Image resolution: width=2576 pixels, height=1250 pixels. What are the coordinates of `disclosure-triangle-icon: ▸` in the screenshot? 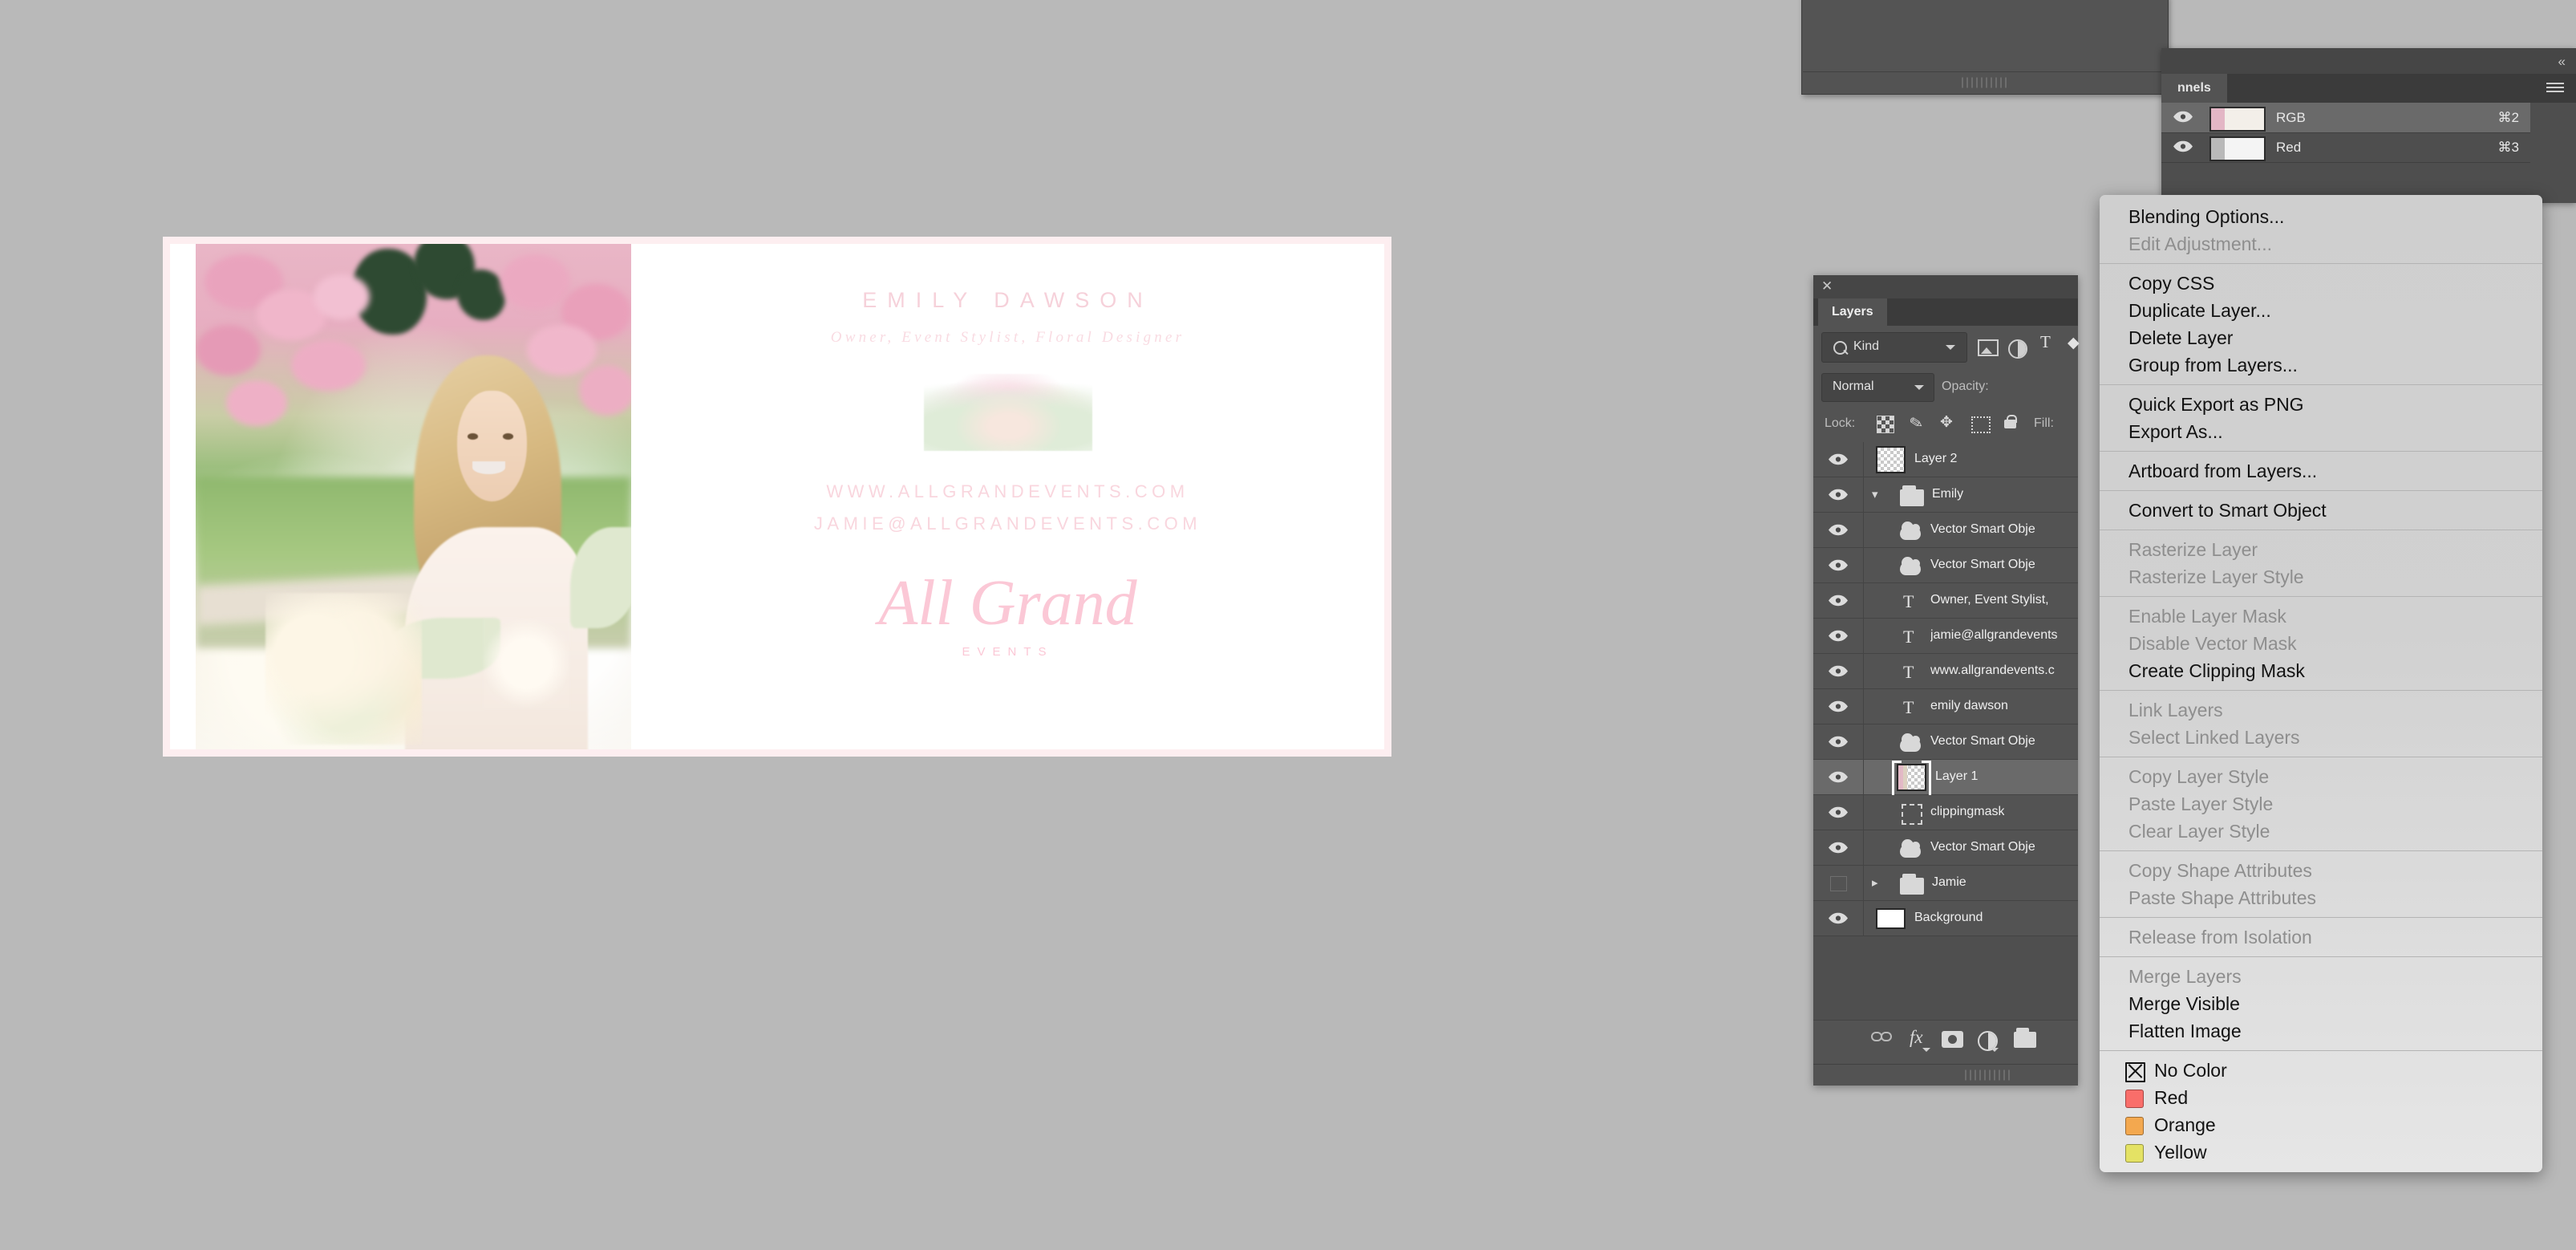 It's located at (1875, 882).